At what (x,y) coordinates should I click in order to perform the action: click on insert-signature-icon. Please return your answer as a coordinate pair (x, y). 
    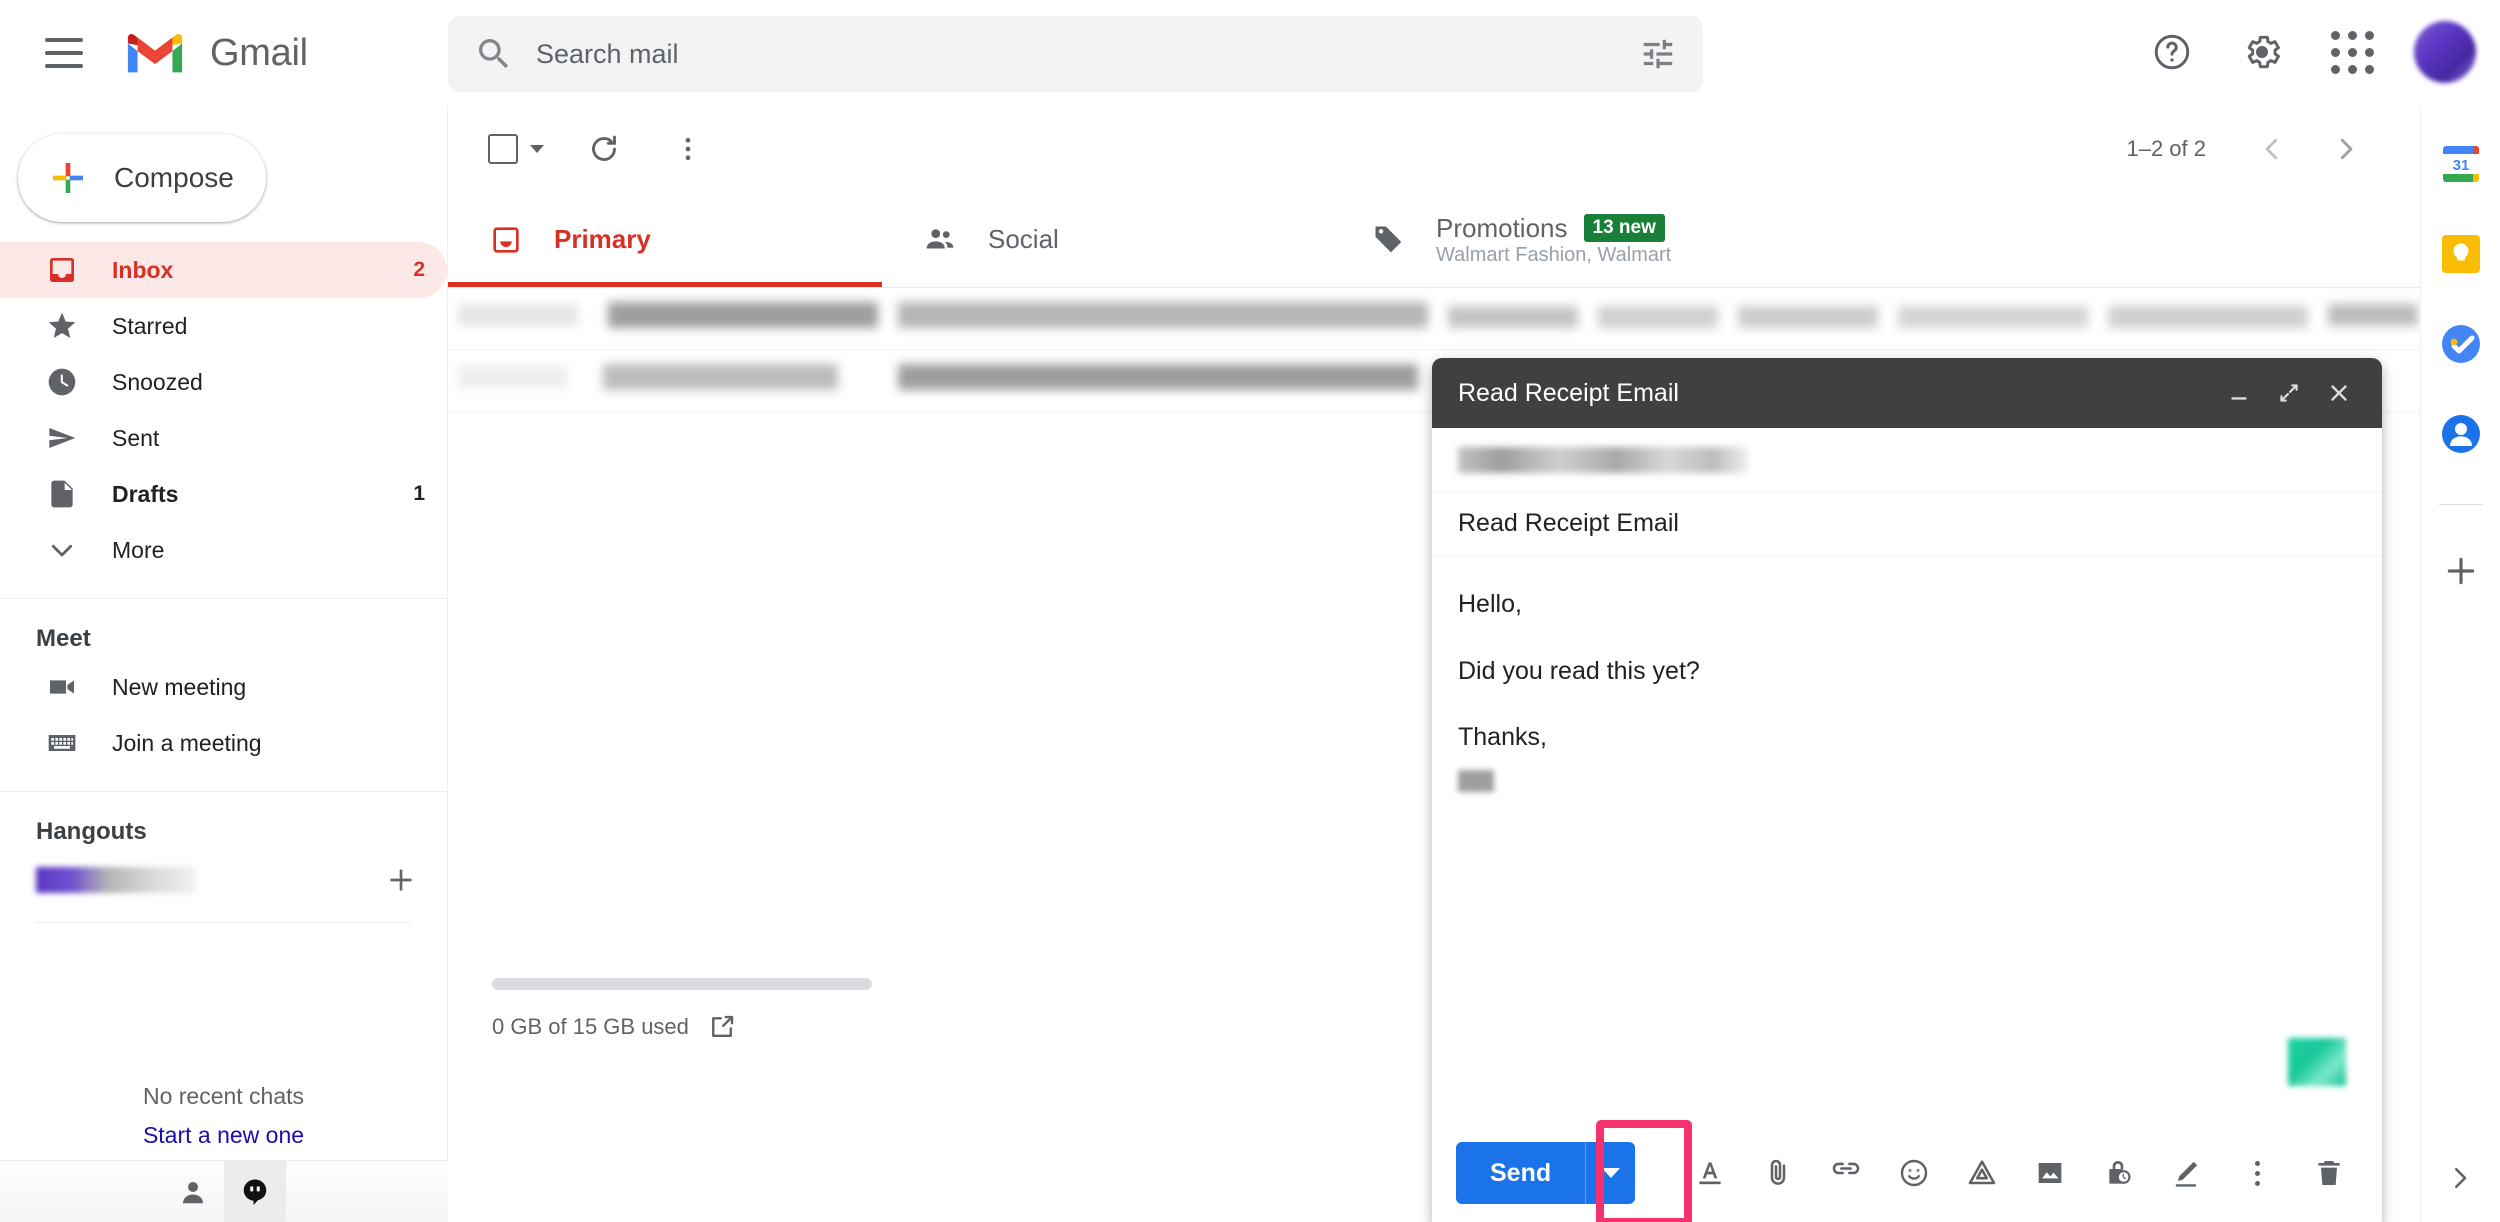
    Looking at the image, I should click on (2186, 1173).